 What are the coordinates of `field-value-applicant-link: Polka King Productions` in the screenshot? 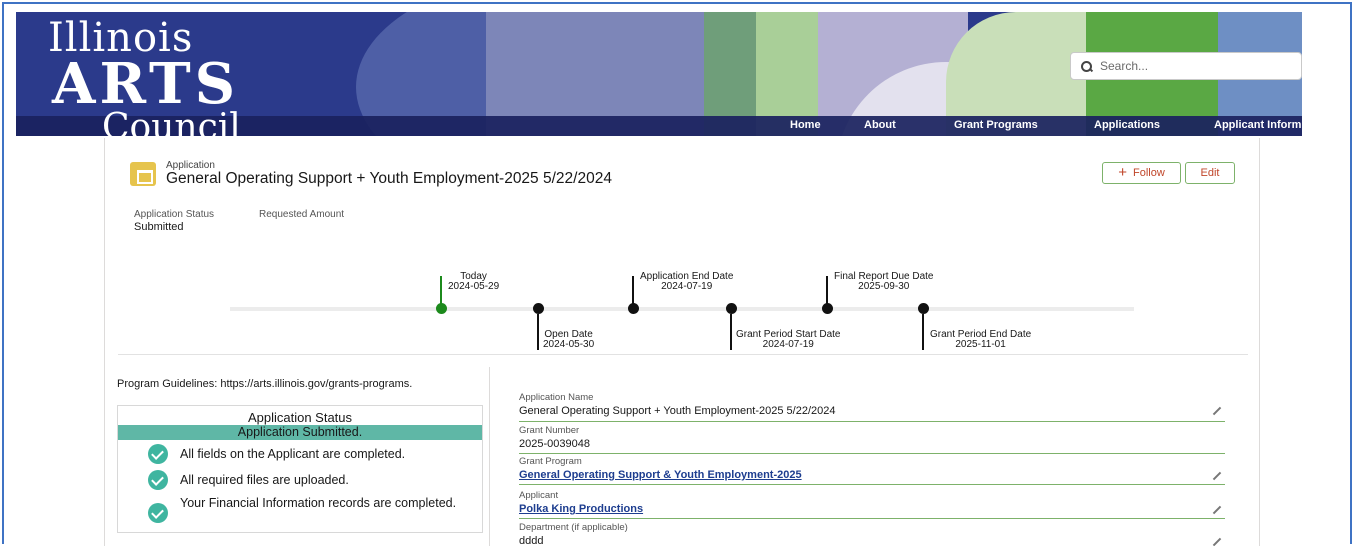 It's located at (581, 509).